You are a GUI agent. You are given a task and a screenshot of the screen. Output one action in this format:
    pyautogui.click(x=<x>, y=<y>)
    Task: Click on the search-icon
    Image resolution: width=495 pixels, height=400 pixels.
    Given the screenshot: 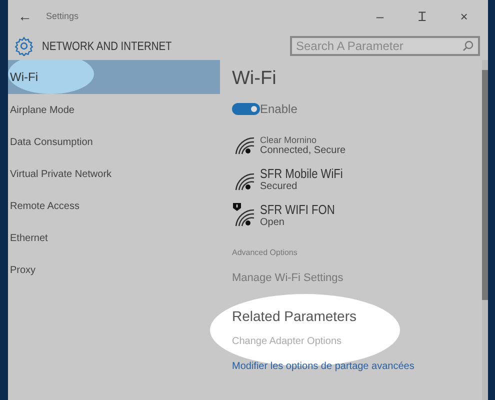 What is the action you would take?
    pyautogui.click(x=468, y=46)
    